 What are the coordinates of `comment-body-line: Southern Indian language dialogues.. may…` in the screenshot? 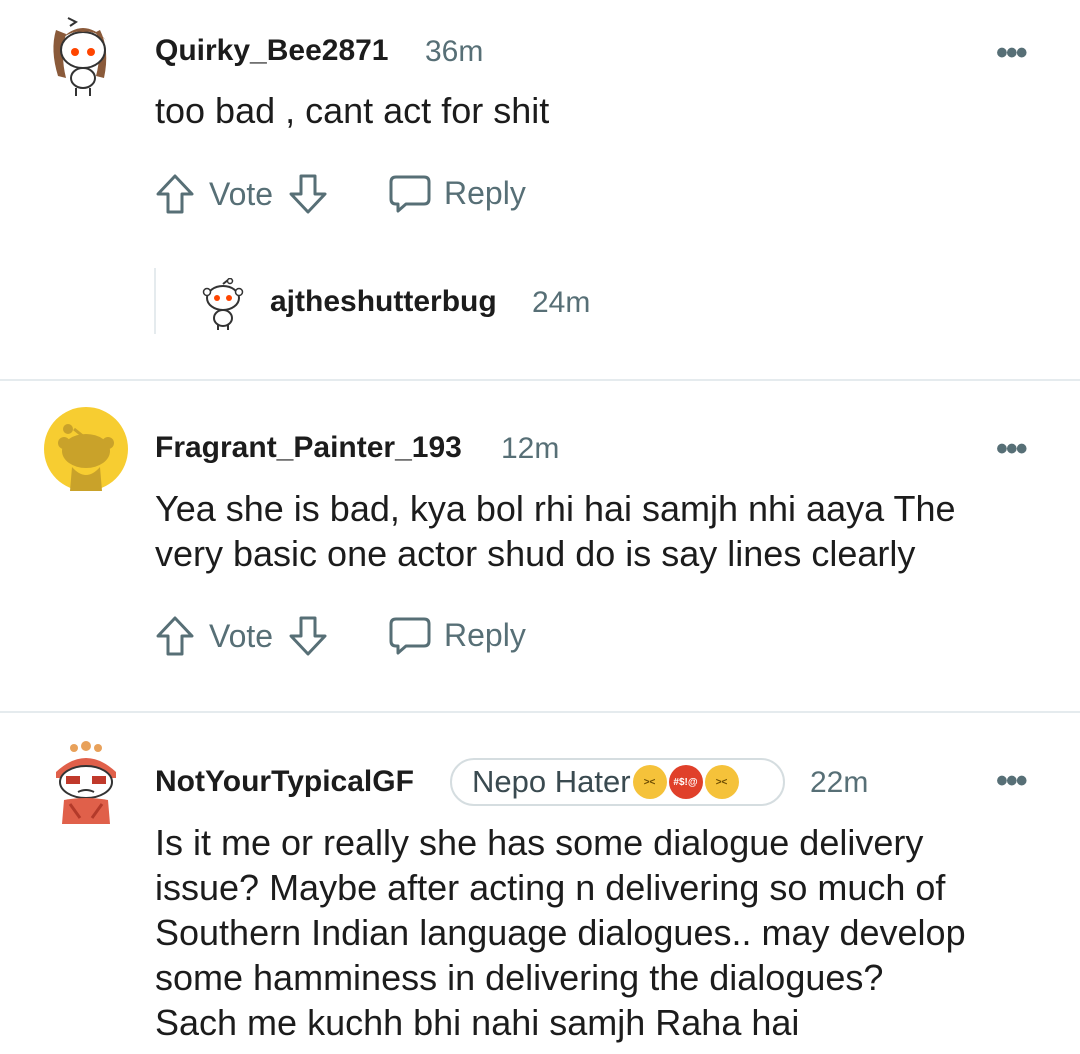 It's located at (560, 932).